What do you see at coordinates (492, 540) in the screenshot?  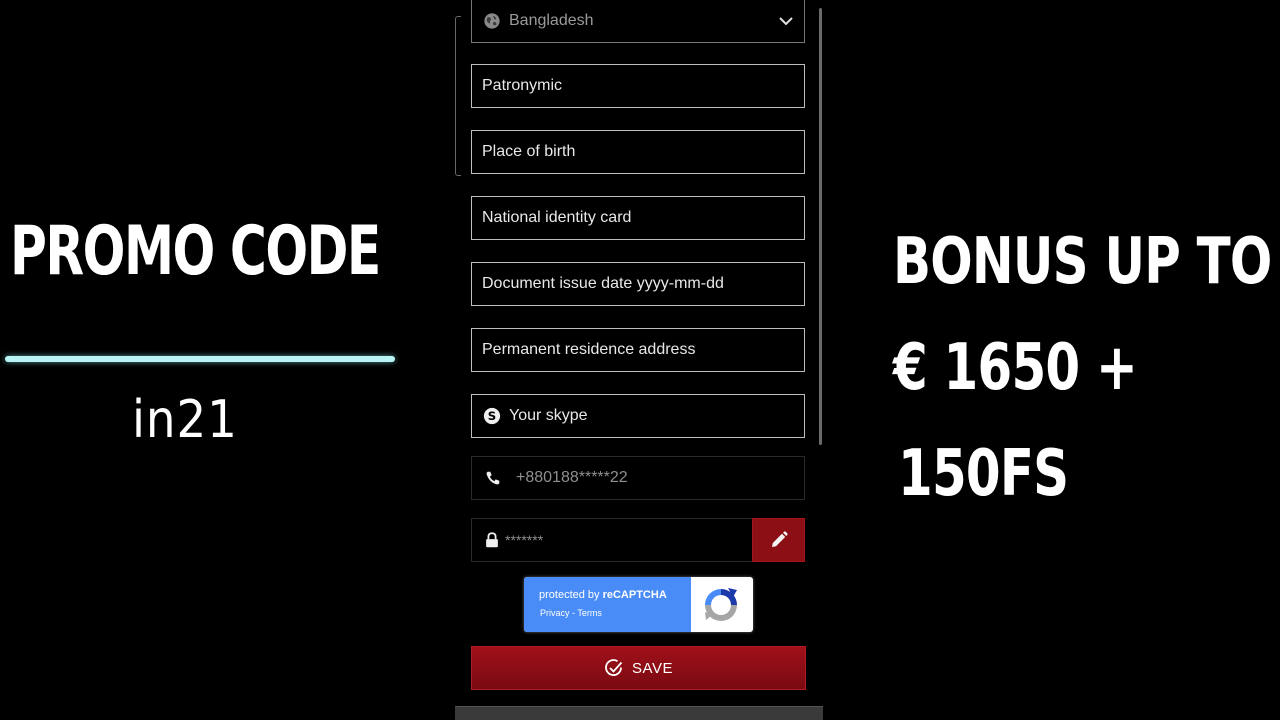 I see `lock-icon` at bounding box center [492, 540].